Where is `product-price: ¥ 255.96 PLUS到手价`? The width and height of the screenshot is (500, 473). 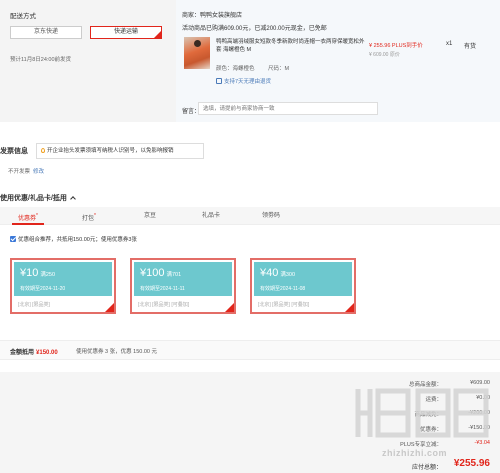 product-price: ¥ 255.96 PLUS到手价 is located at coordinates (396, 46).